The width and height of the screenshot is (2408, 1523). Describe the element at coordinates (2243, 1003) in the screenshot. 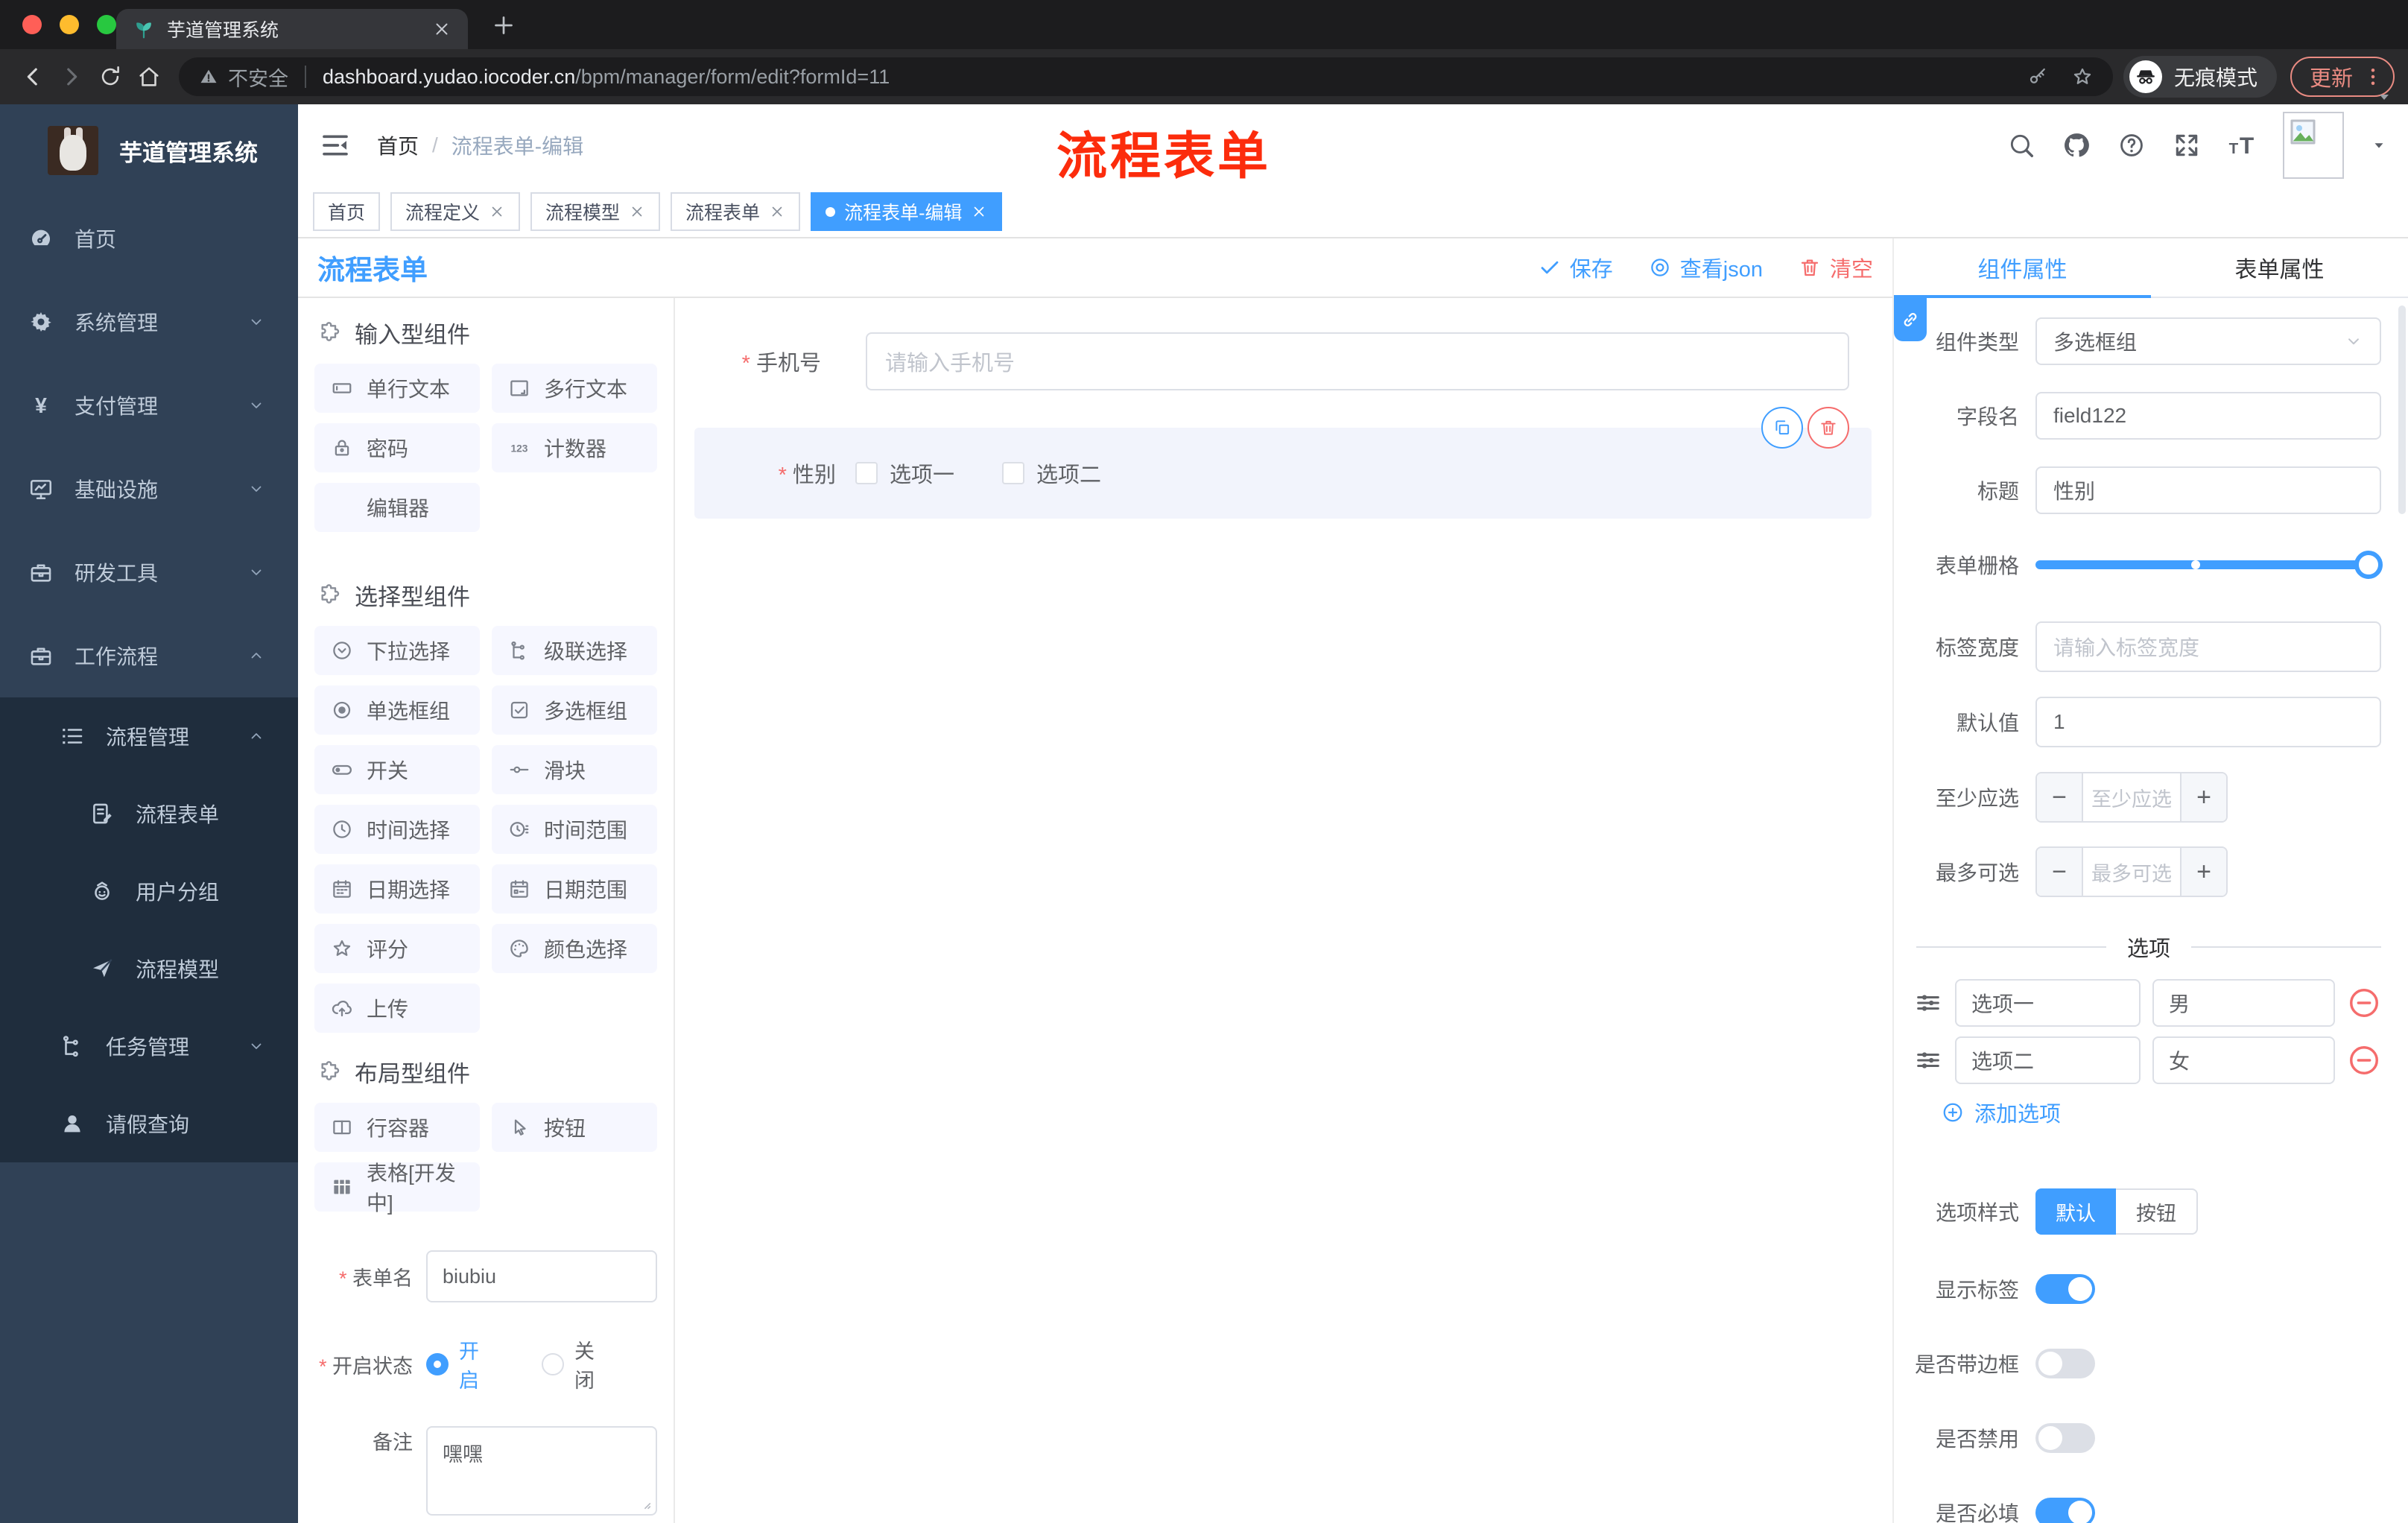

I see `option-value-input: 男` at that location.